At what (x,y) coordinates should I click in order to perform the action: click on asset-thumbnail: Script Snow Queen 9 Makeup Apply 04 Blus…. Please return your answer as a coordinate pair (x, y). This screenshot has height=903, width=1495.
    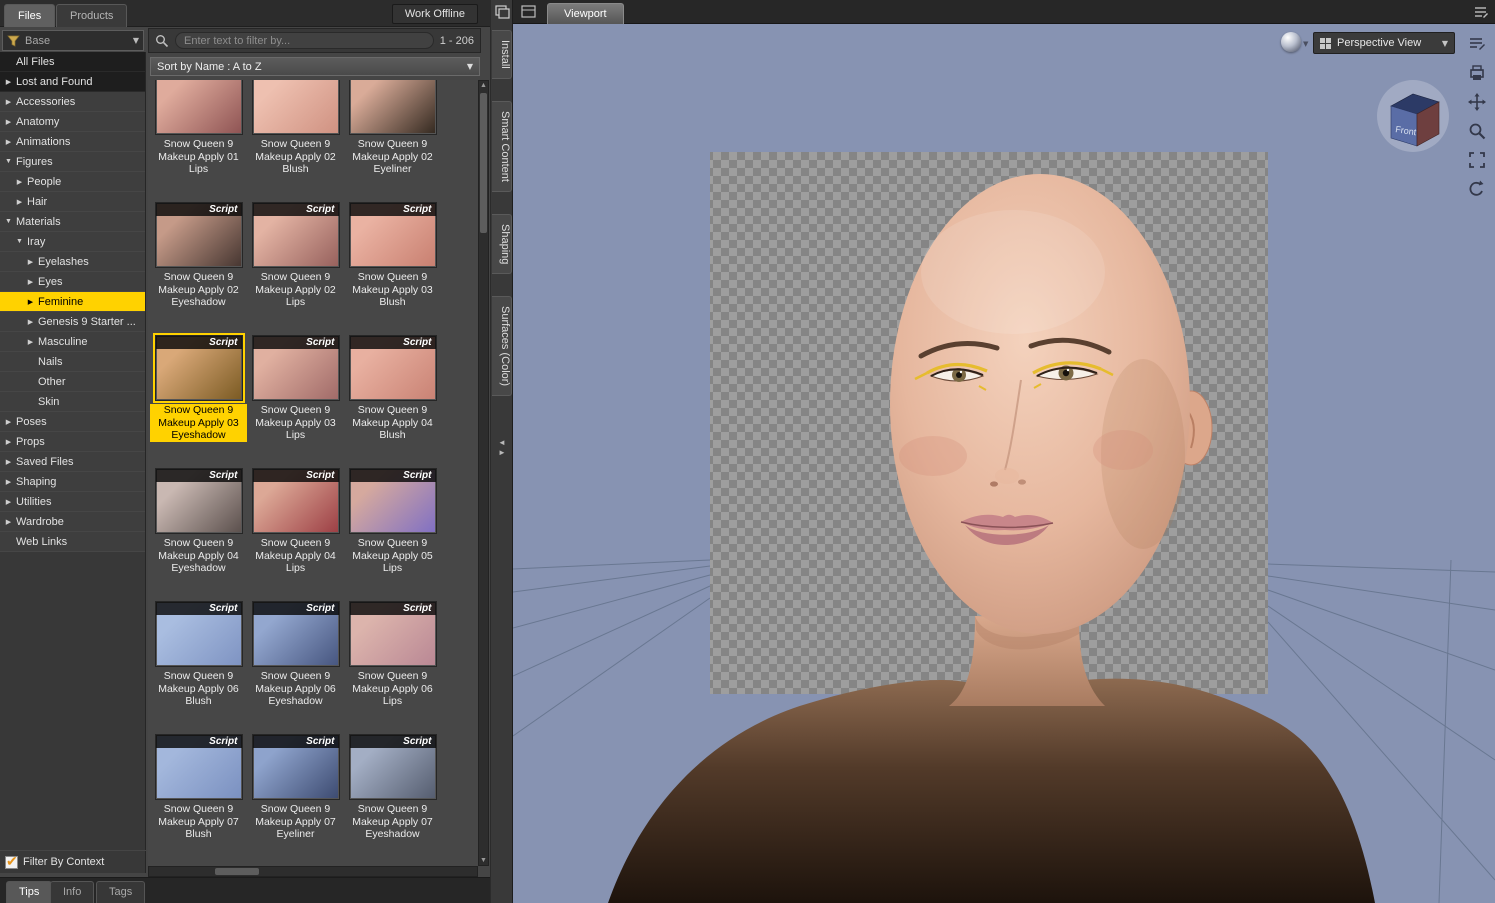
    Looking at the image, I should click on (392, 387).